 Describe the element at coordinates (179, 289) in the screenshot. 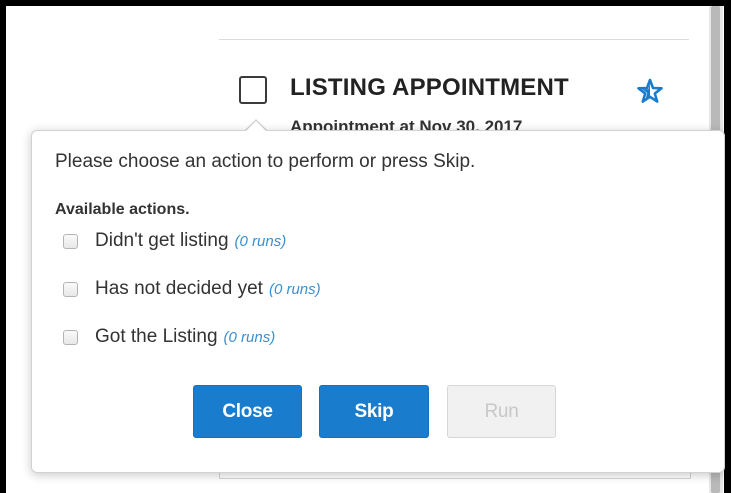

I see `action-label: Has not decided yet` at that location.